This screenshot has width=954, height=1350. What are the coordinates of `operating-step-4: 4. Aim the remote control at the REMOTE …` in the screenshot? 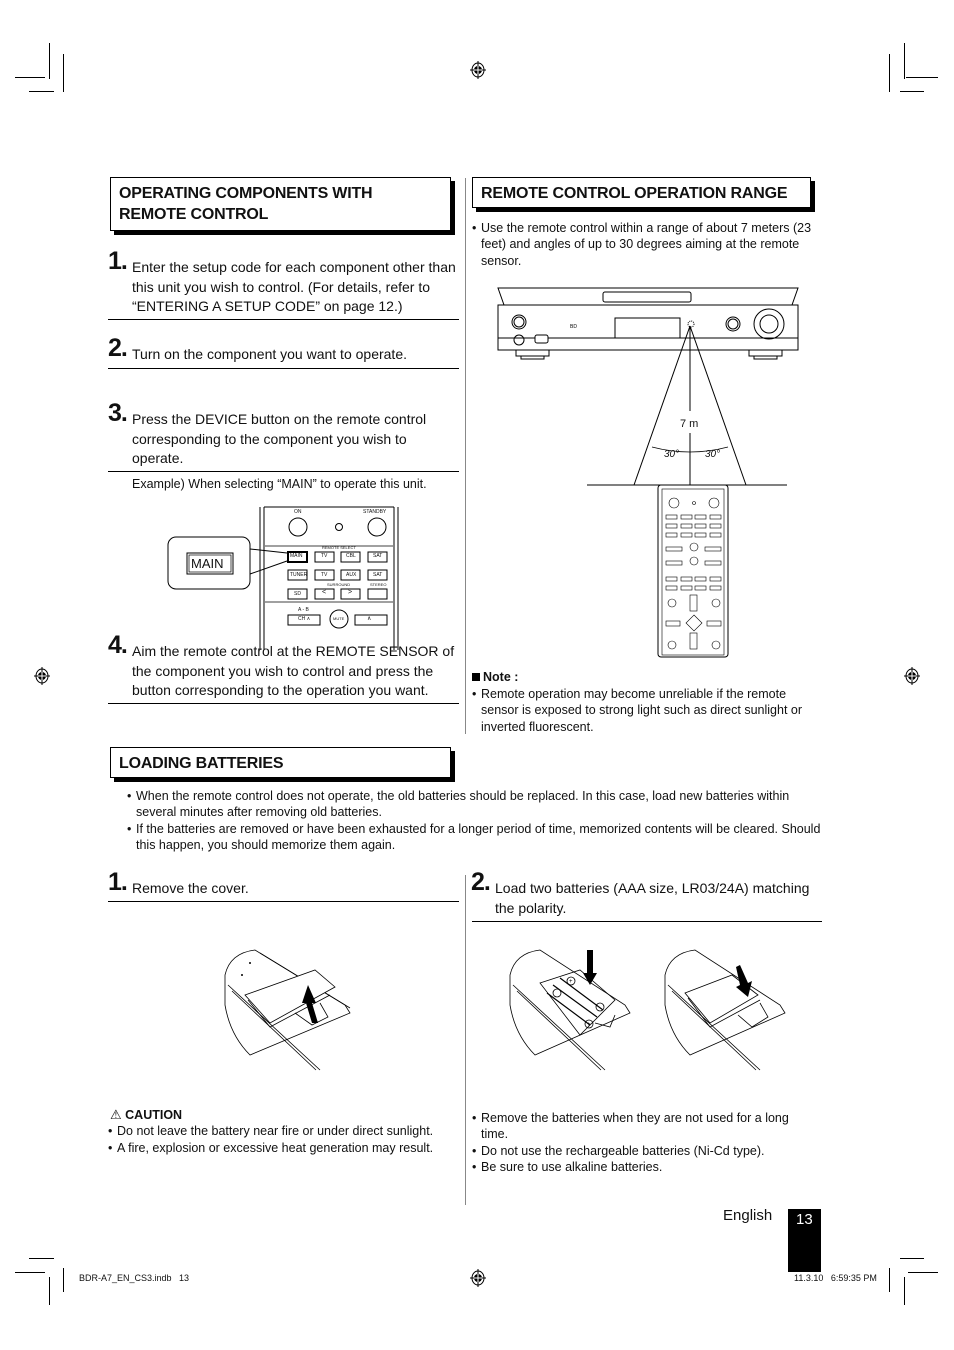 It's located at (286, 667).